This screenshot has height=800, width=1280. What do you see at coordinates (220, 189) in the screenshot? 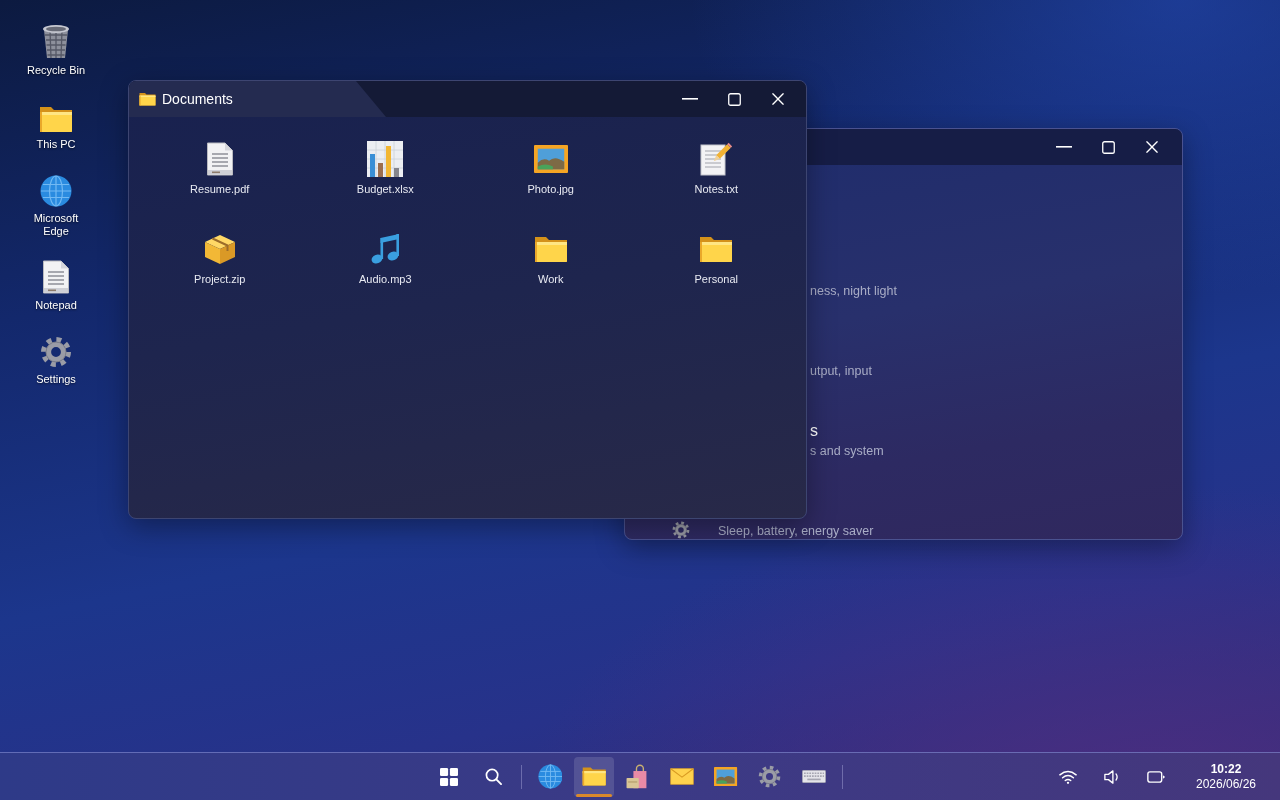
I see `file-name: Resume.pdf` at bounding box center [220, 189].